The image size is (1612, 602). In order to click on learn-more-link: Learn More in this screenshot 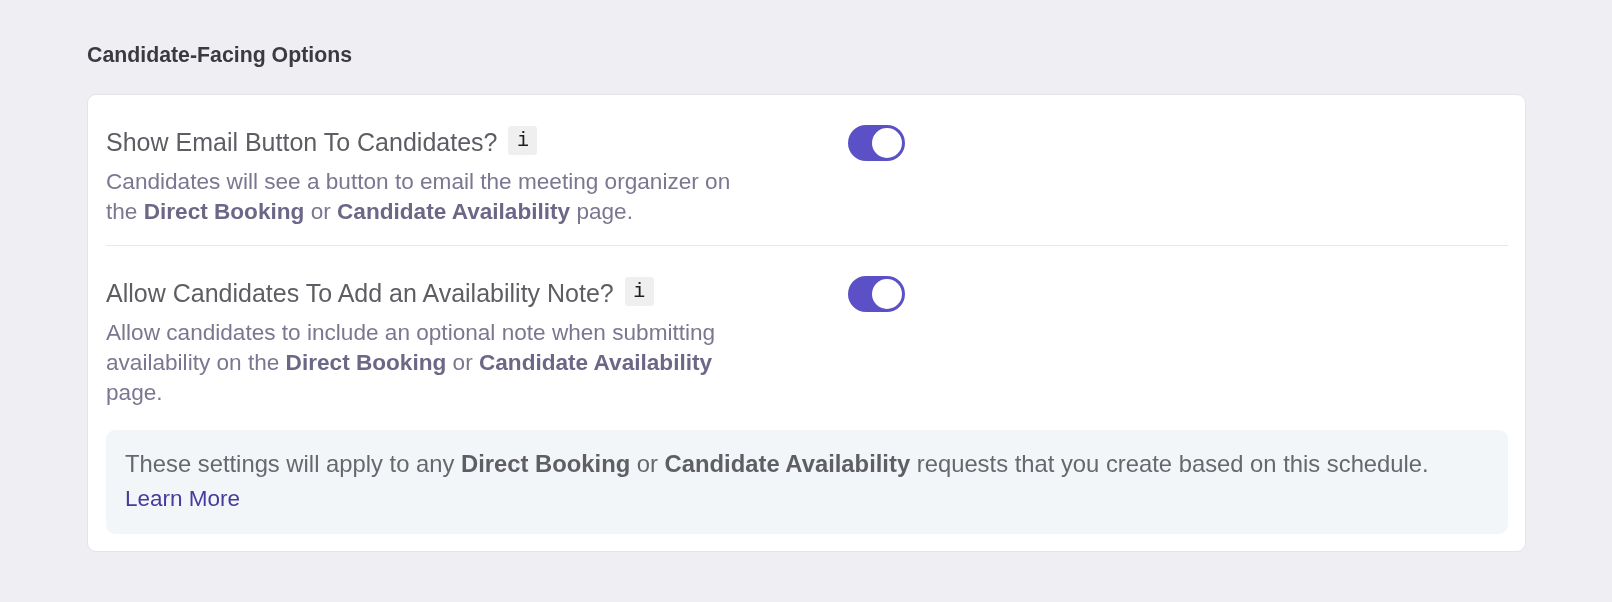, I will do `click(183, 498)`.